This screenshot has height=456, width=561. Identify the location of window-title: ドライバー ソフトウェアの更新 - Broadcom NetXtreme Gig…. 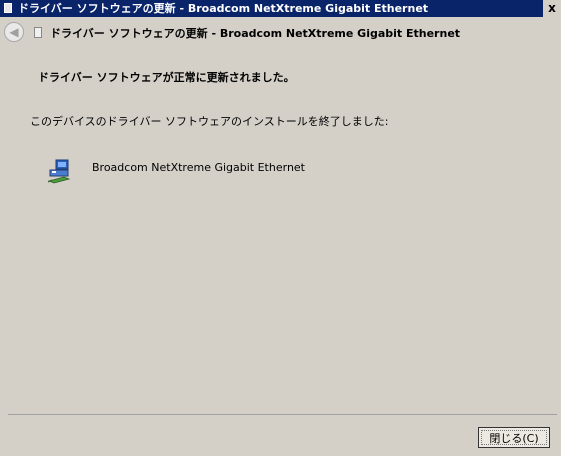
(223, 8).